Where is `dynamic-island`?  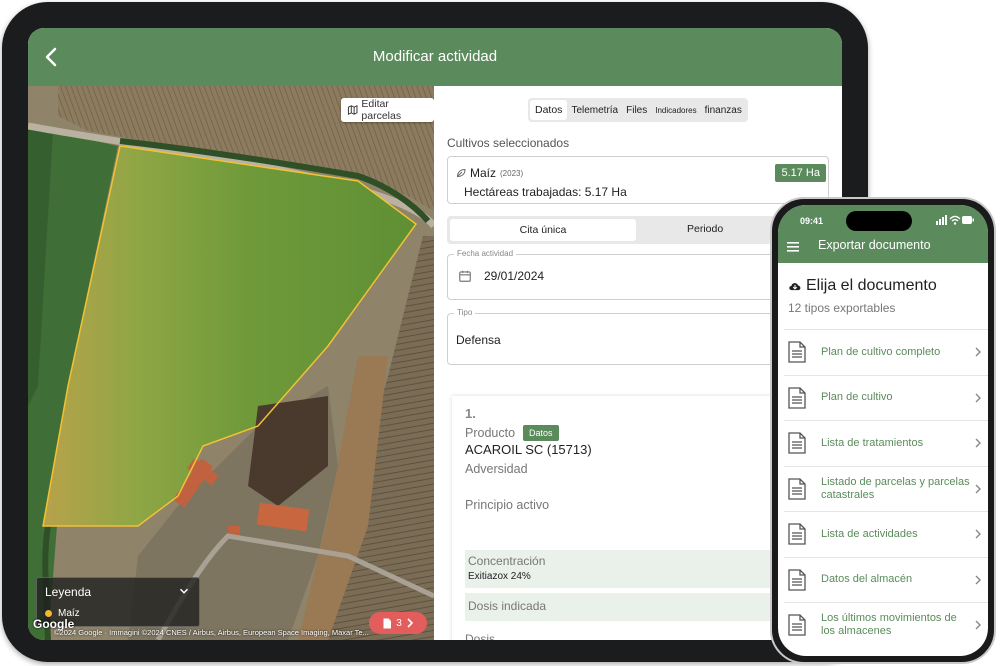 dynamic-island is located at coordinates (879, 221).